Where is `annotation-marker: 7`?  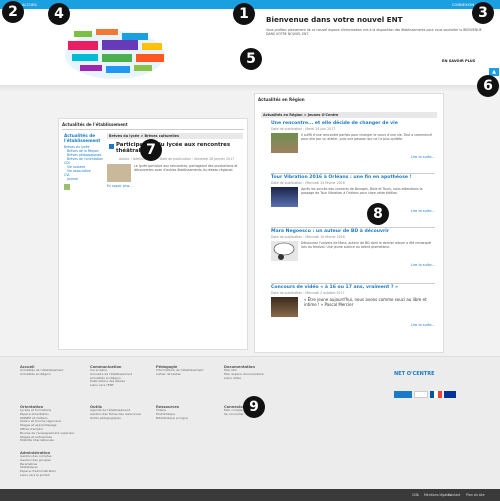
annotation-marker: 7 is located at coordinates (151, 150).